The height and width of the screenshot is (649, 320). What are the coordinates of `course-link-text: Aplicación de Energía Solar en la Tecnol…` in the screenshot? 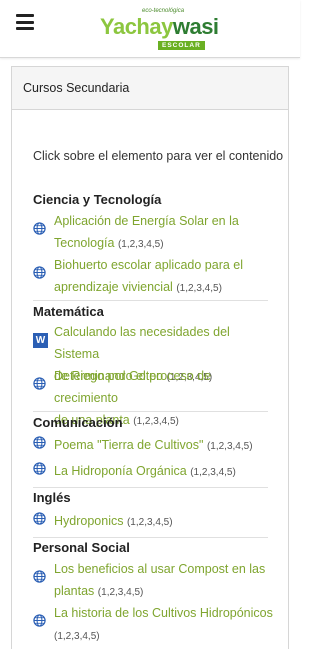 It's located at (164, 233).